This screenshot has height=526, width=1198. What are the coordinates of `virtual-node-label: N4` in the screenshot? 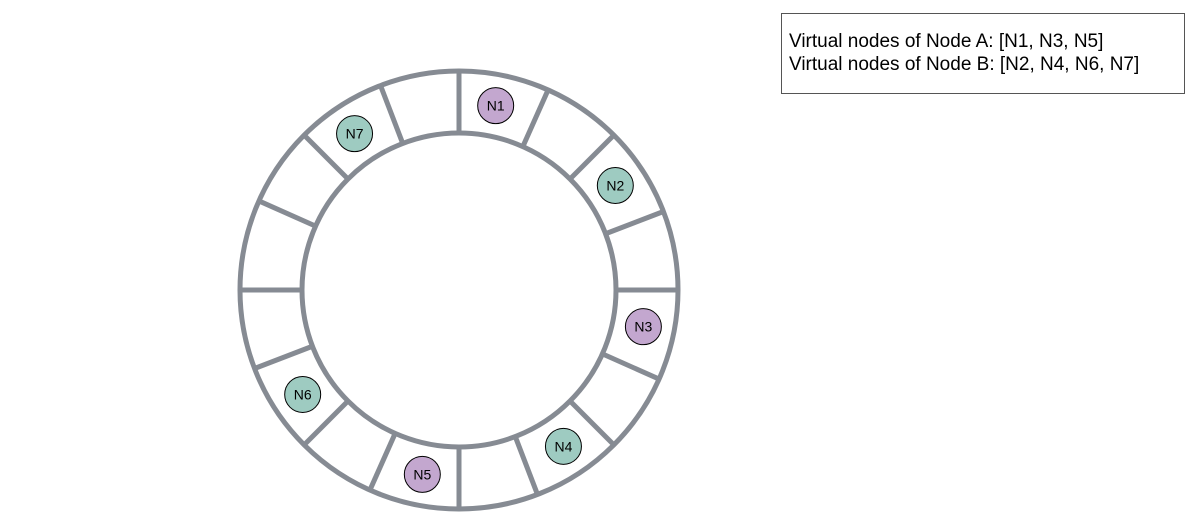 It's located at (563, 446).